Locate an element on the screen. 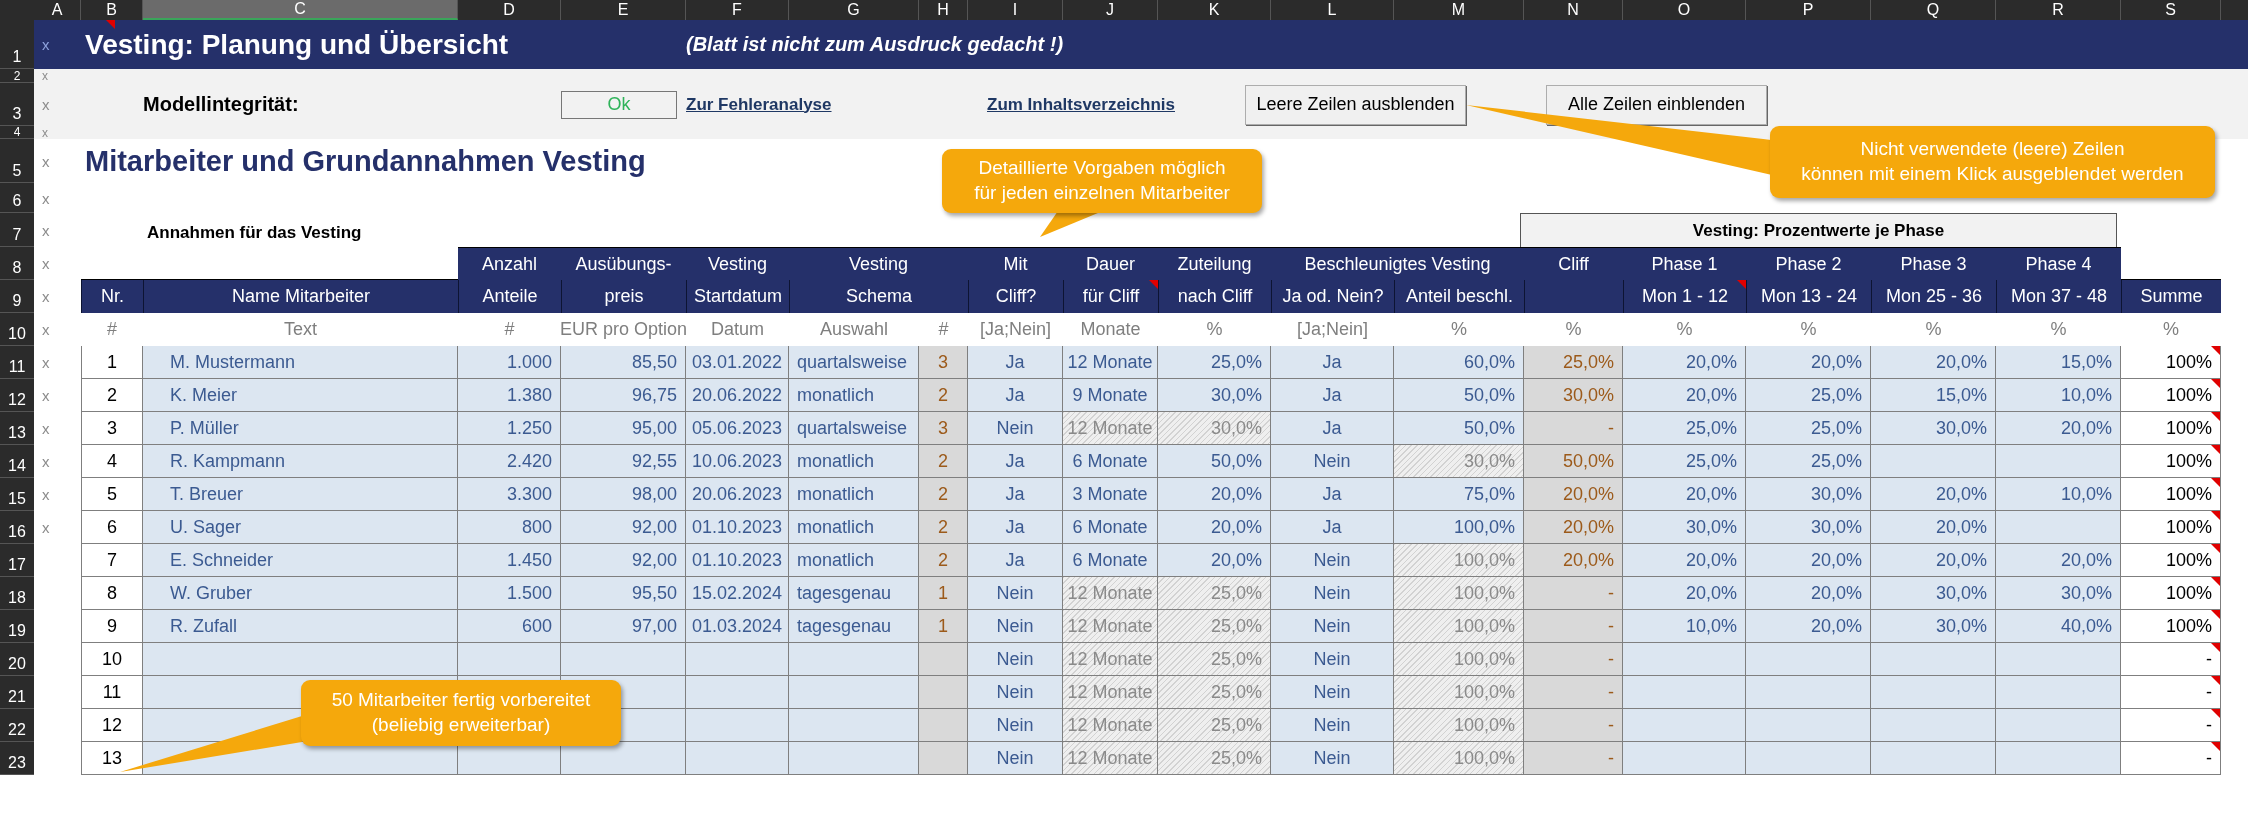 This screenshot has height=822, width=2248. row-header: 11 is located at coordinates (17, 362).